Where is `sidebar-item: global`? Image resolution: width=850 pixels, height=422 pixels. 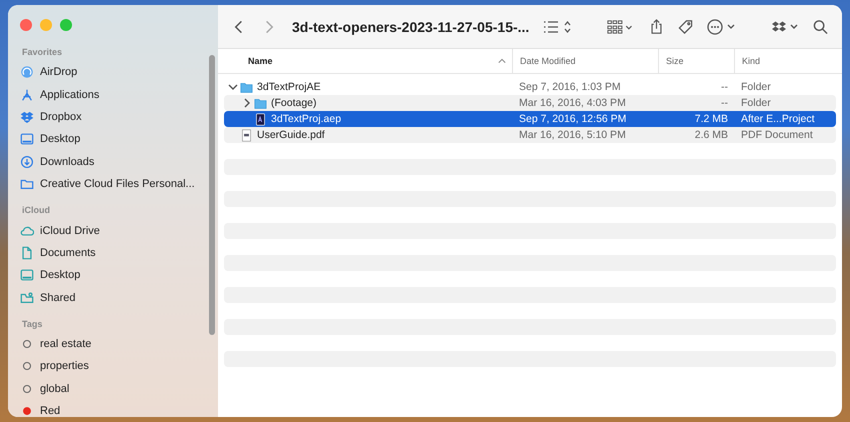
sidebar-item: global is located at coordinates (55, 388).